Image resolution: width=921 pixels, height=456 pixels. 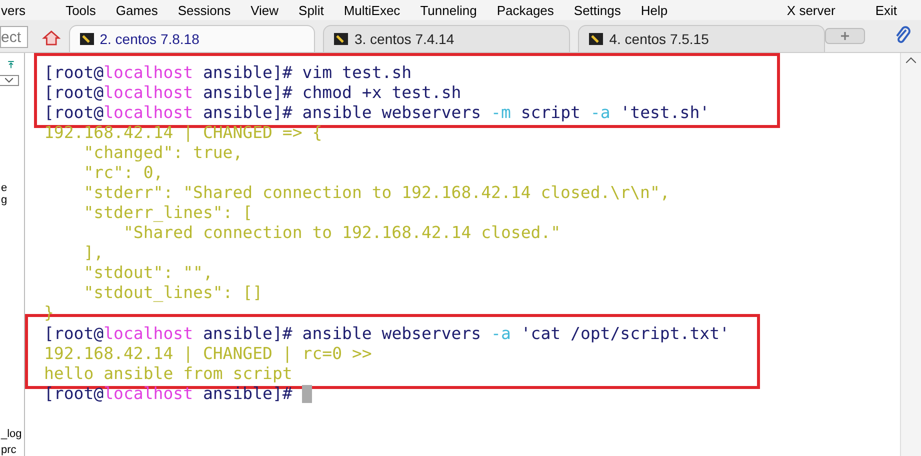 I want to click on menu-item: Games, so click(x=137, y=10).